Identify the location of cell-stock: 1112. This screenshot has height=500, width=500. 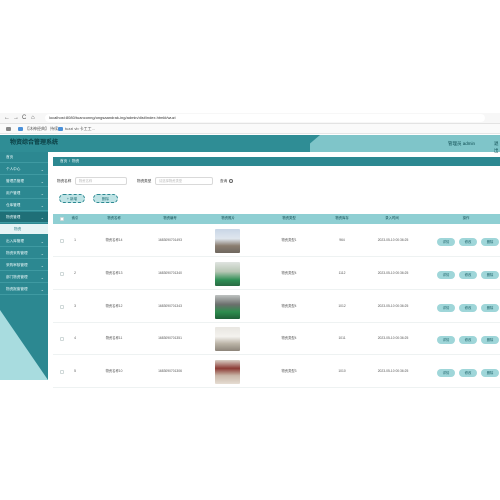
(342, 273).